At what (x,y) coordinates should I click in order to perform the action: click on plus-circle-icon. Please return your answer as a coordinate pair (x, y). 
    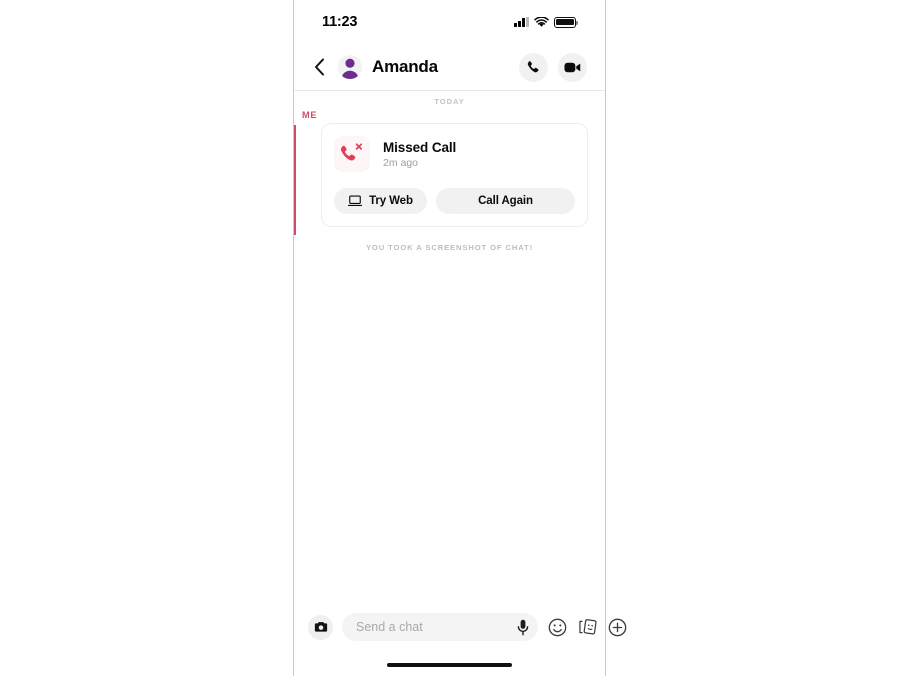
    Looking at the image, I should click on (617, 627).